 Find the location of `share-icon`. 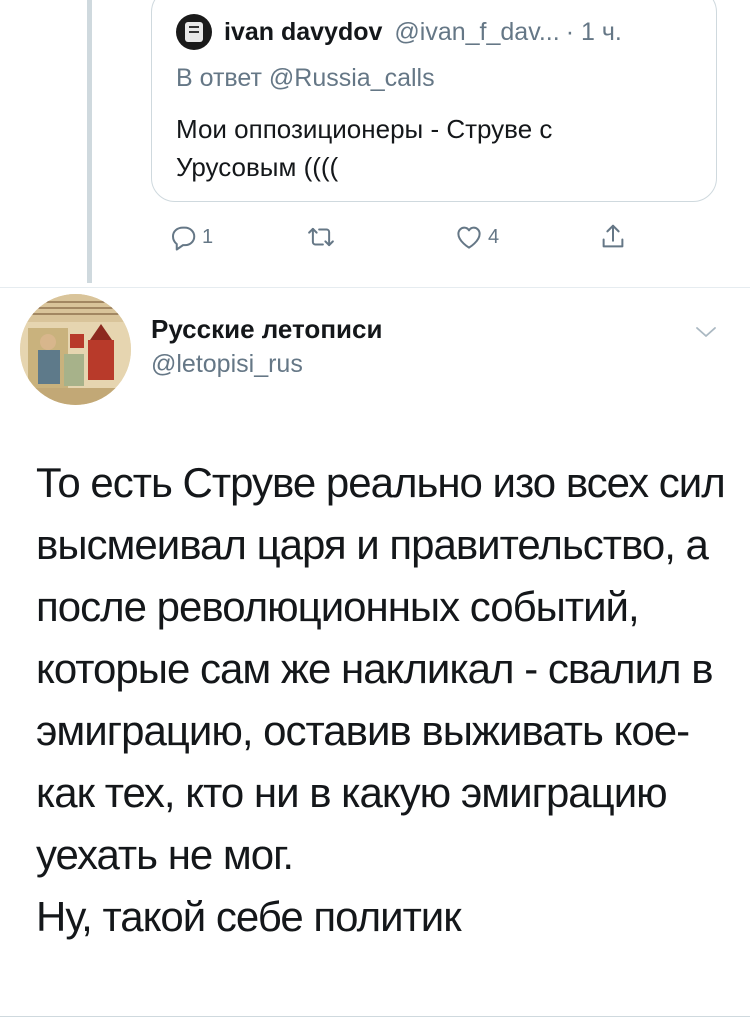

share-icon is located at coordinates (613, 236).